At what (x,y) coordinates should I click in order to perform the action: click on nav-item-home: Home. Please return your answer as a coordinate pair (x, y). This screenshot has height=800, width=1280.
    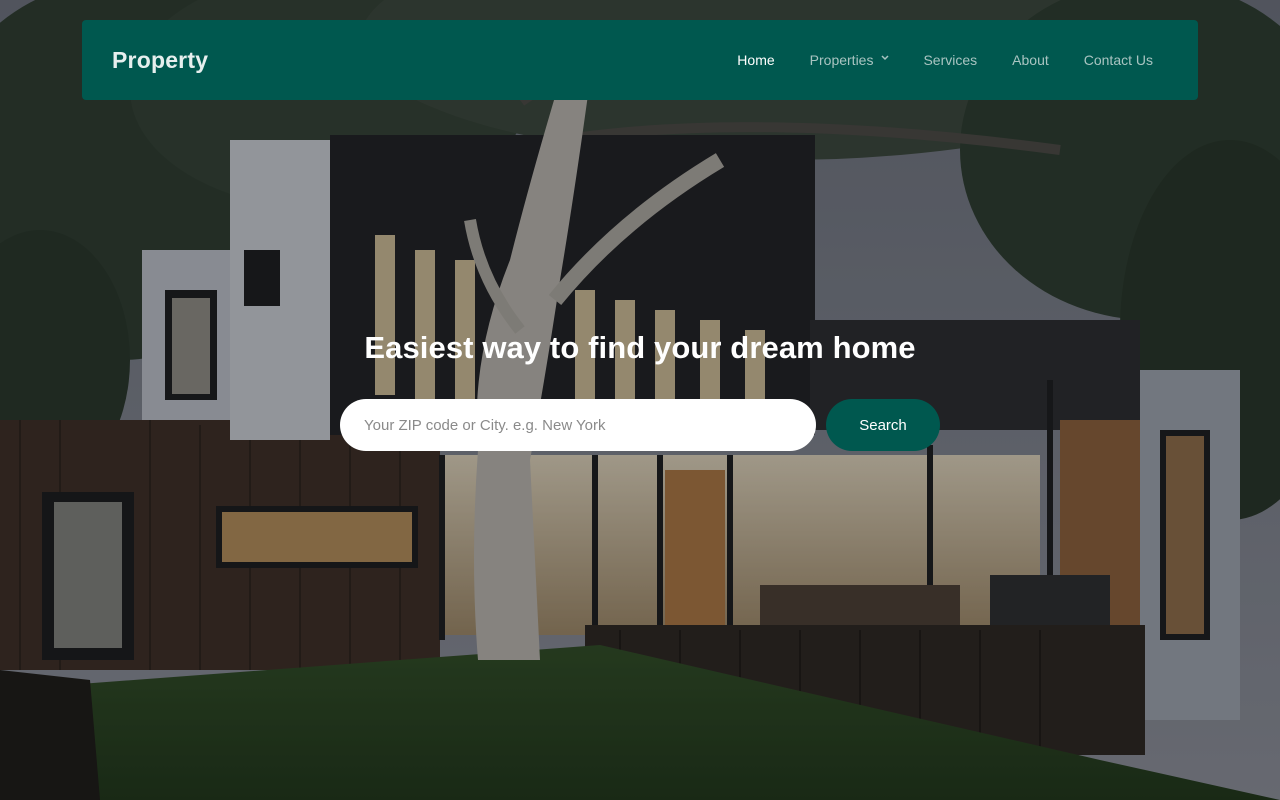
    Looking at the image, I should click on (755, 60).